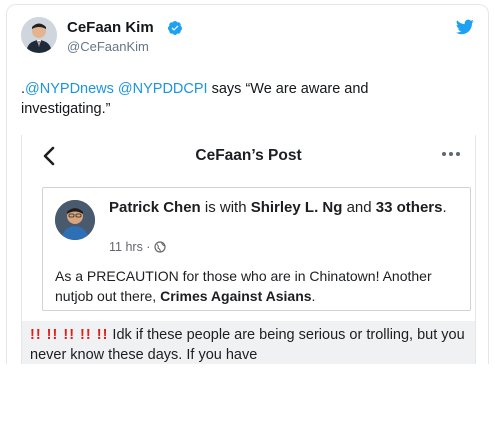  I want to click on facebook-post-meta: 11 hrs ·, so click(138, 247).